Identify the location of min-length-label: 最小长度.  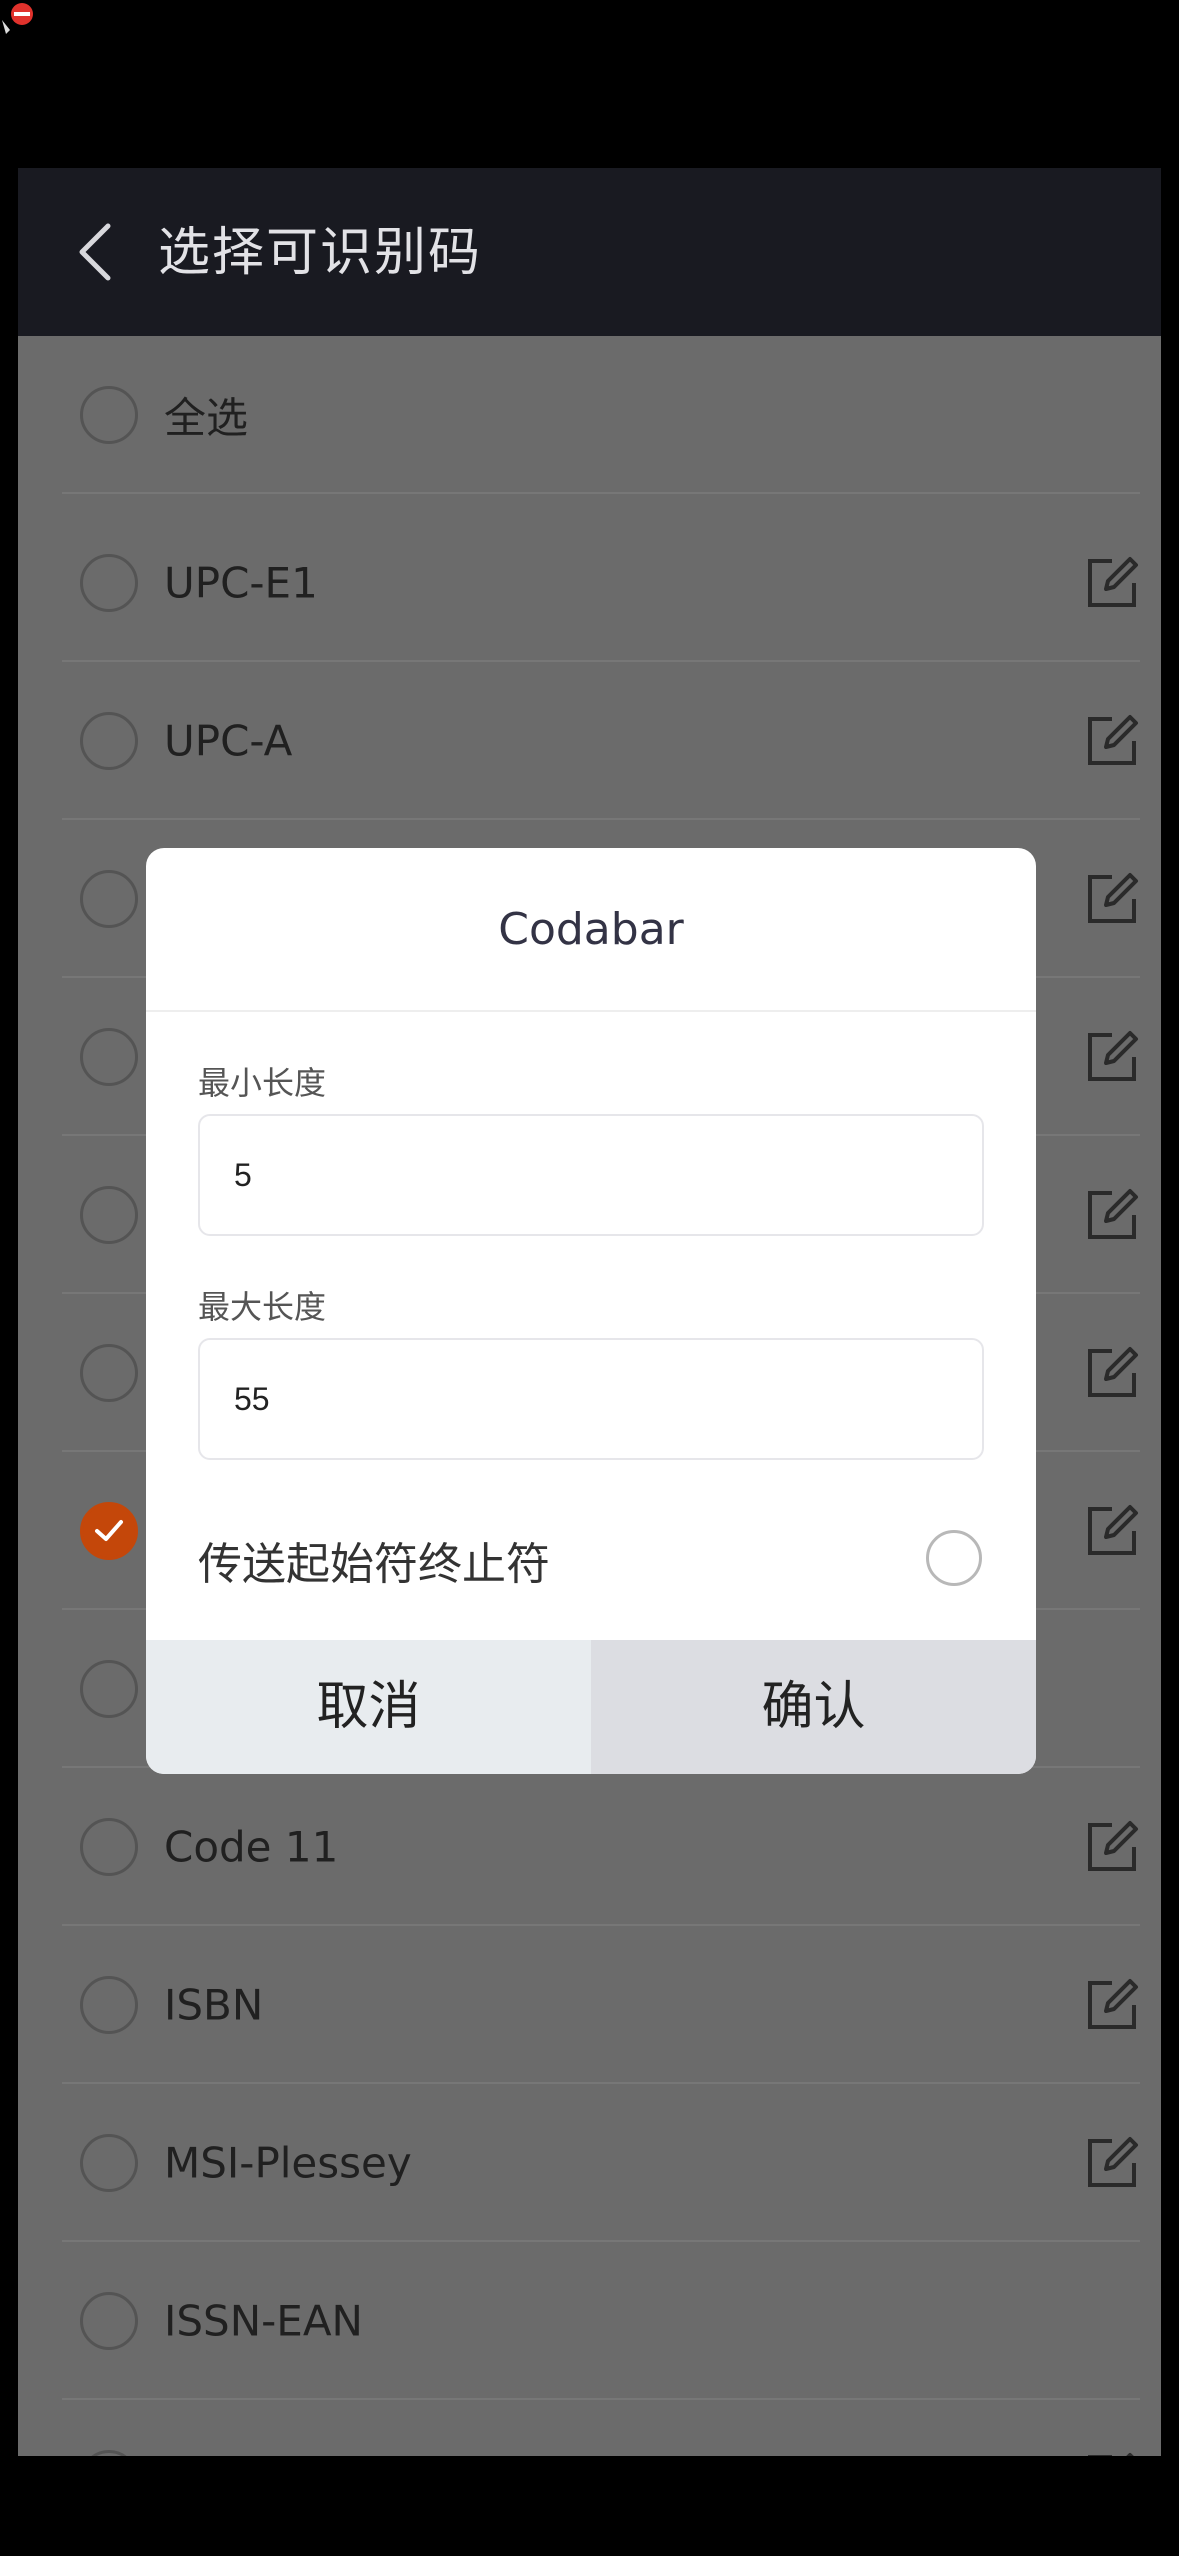
(262, 1083).